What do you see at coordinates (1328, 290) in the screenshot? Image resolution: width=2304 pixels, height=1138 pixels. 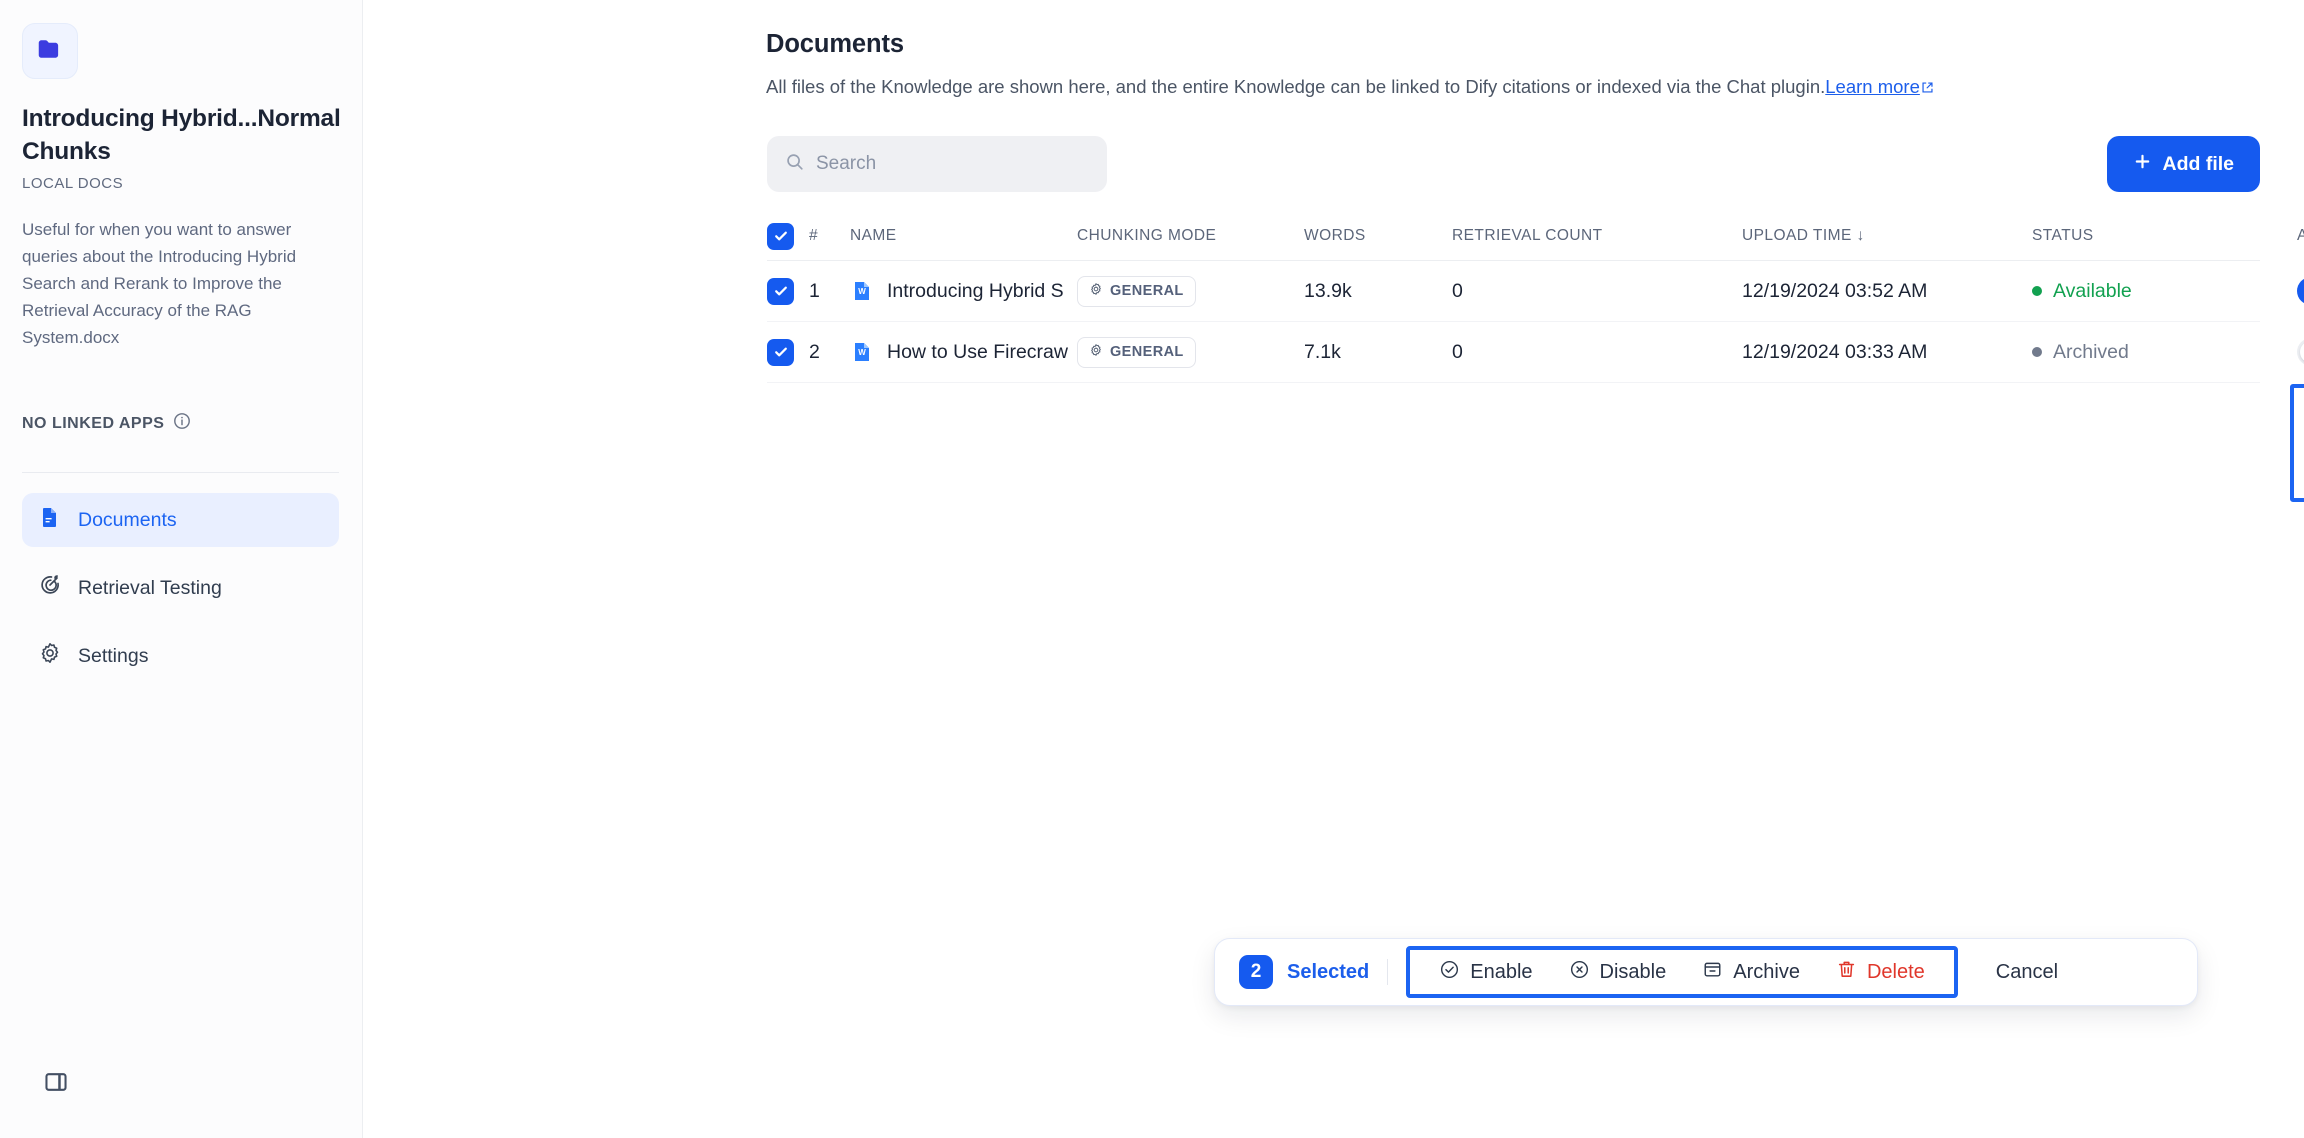 I see `row-words: 13.9k` at bounding box center [1328, 290].